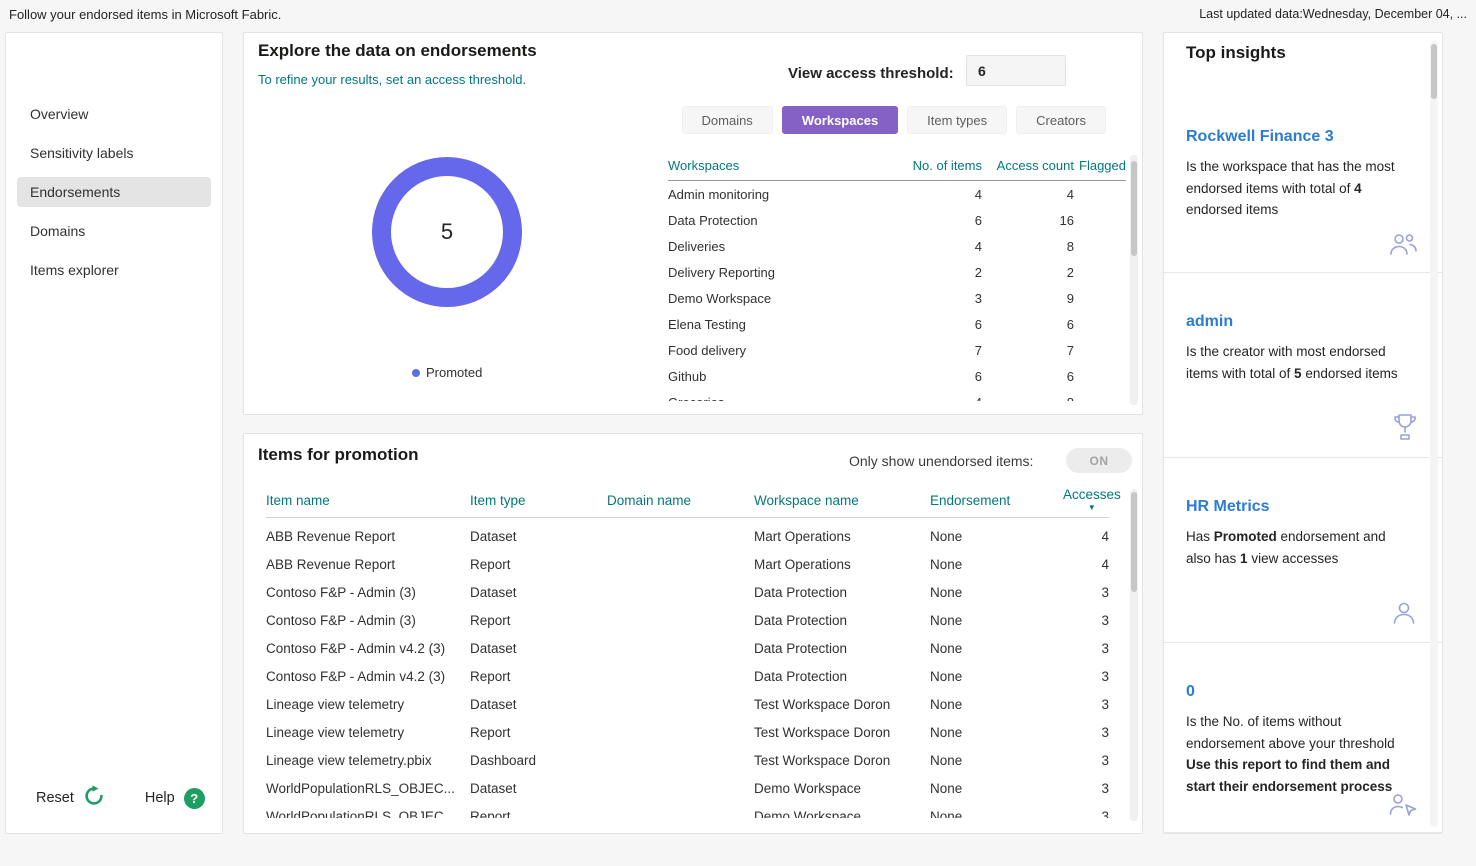  What do you see at coordinates (341, 592) in the screenshot?
I see `cell: Contoso F&P - Admin (3)` at bounding box center [341, 592].